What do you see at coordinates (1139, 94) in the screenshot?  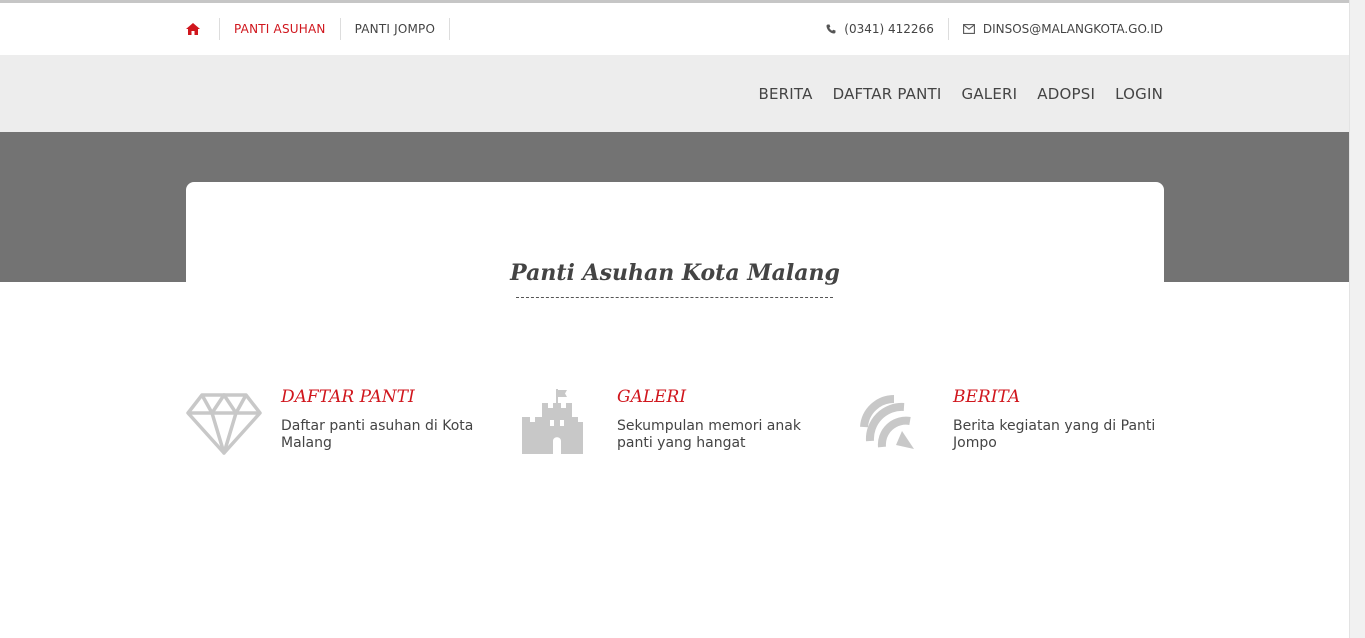 I see `nav-item-login: LOGIN` at bounding box center [1139, 94].